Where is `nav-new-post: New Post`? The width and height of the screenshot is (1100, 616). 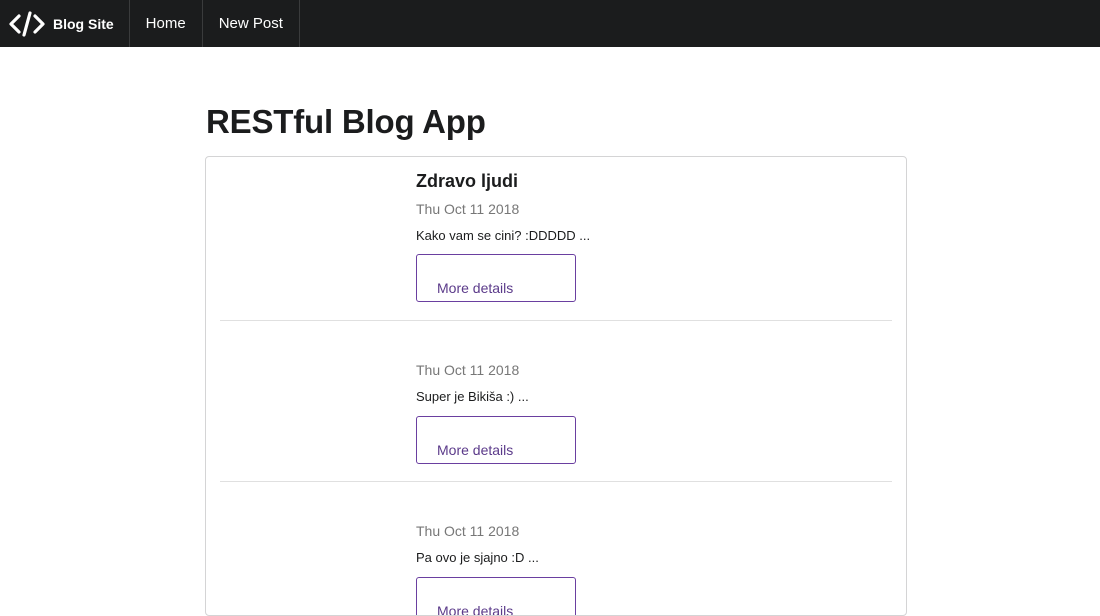
nav-new-post: New Post is located at coordinates (251, 23).